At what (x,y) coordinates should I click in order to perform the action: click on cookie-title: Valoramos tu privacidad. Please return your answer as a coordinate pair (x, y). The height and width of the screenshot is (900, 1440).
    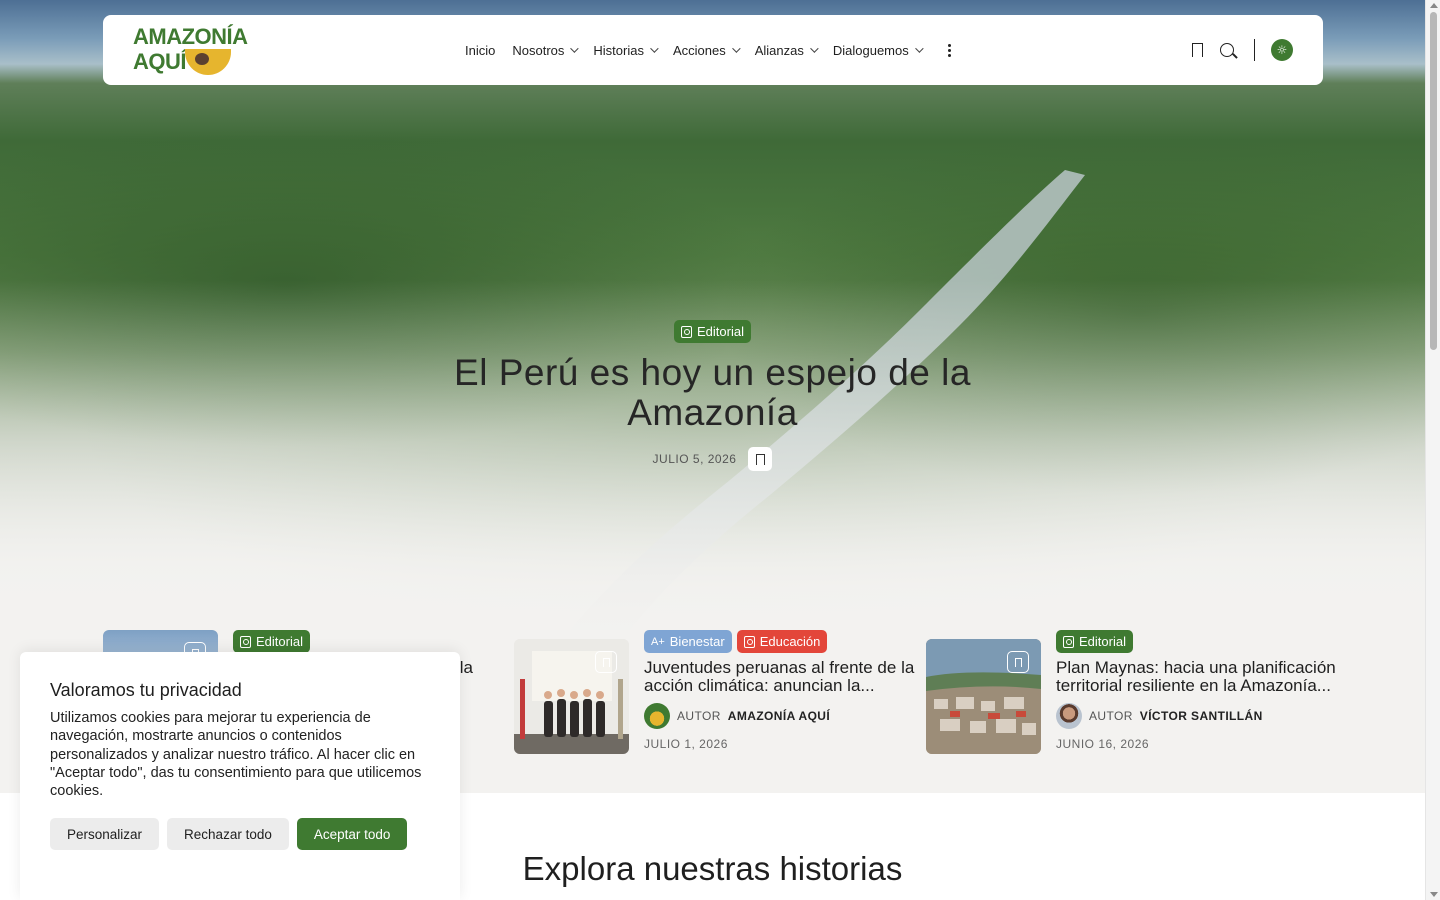
    Looking at the image, I should click on (146, 690).